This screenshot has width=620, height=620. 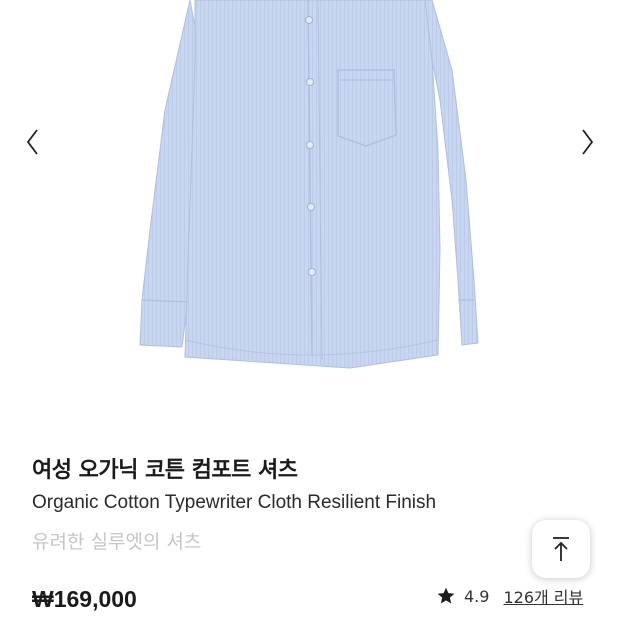 What do you see at coordinates (446, 595) in the screenshot?
I see `star-icon` at bounding box center [446, 595].